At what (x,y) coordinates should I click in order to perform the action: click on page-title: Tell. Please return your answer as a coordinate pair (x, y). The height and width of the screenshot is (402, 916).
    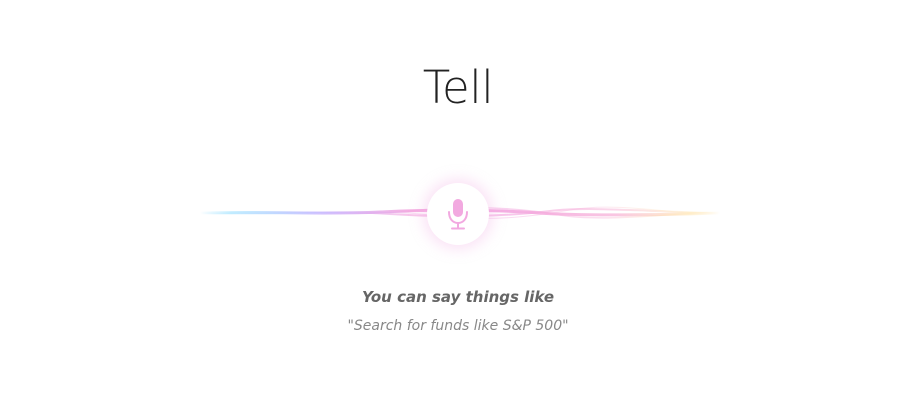
    Looking at the image, I should click on (458, 87).